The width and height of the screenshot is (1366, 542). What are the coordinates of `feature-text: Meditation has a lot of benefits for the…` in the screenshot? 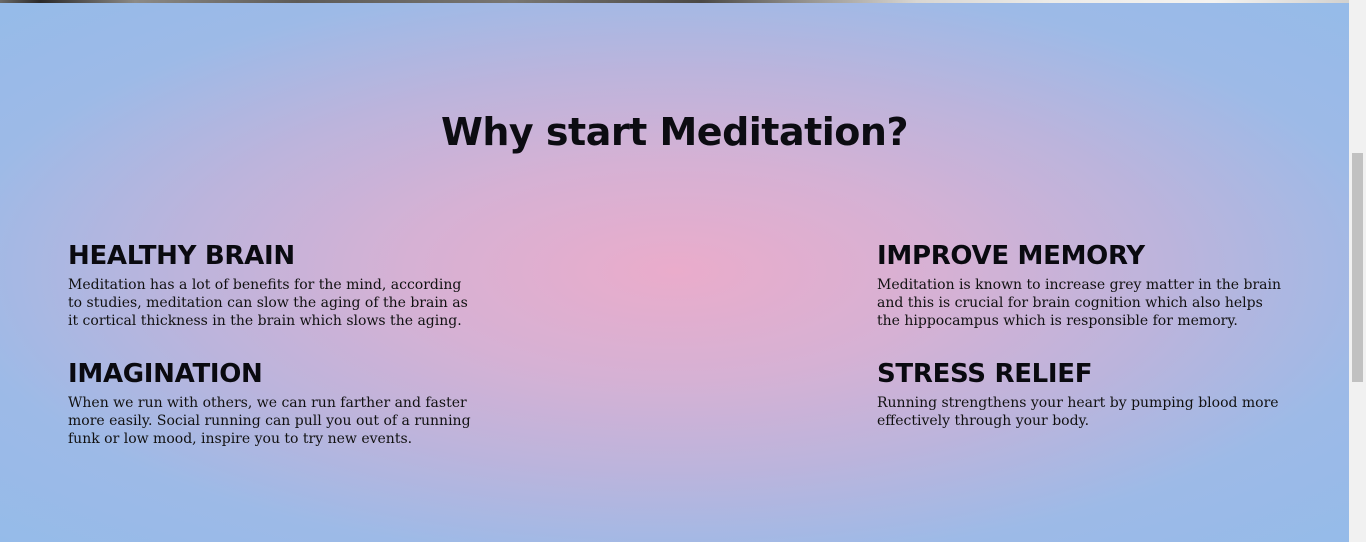 It's located at (268, 303).